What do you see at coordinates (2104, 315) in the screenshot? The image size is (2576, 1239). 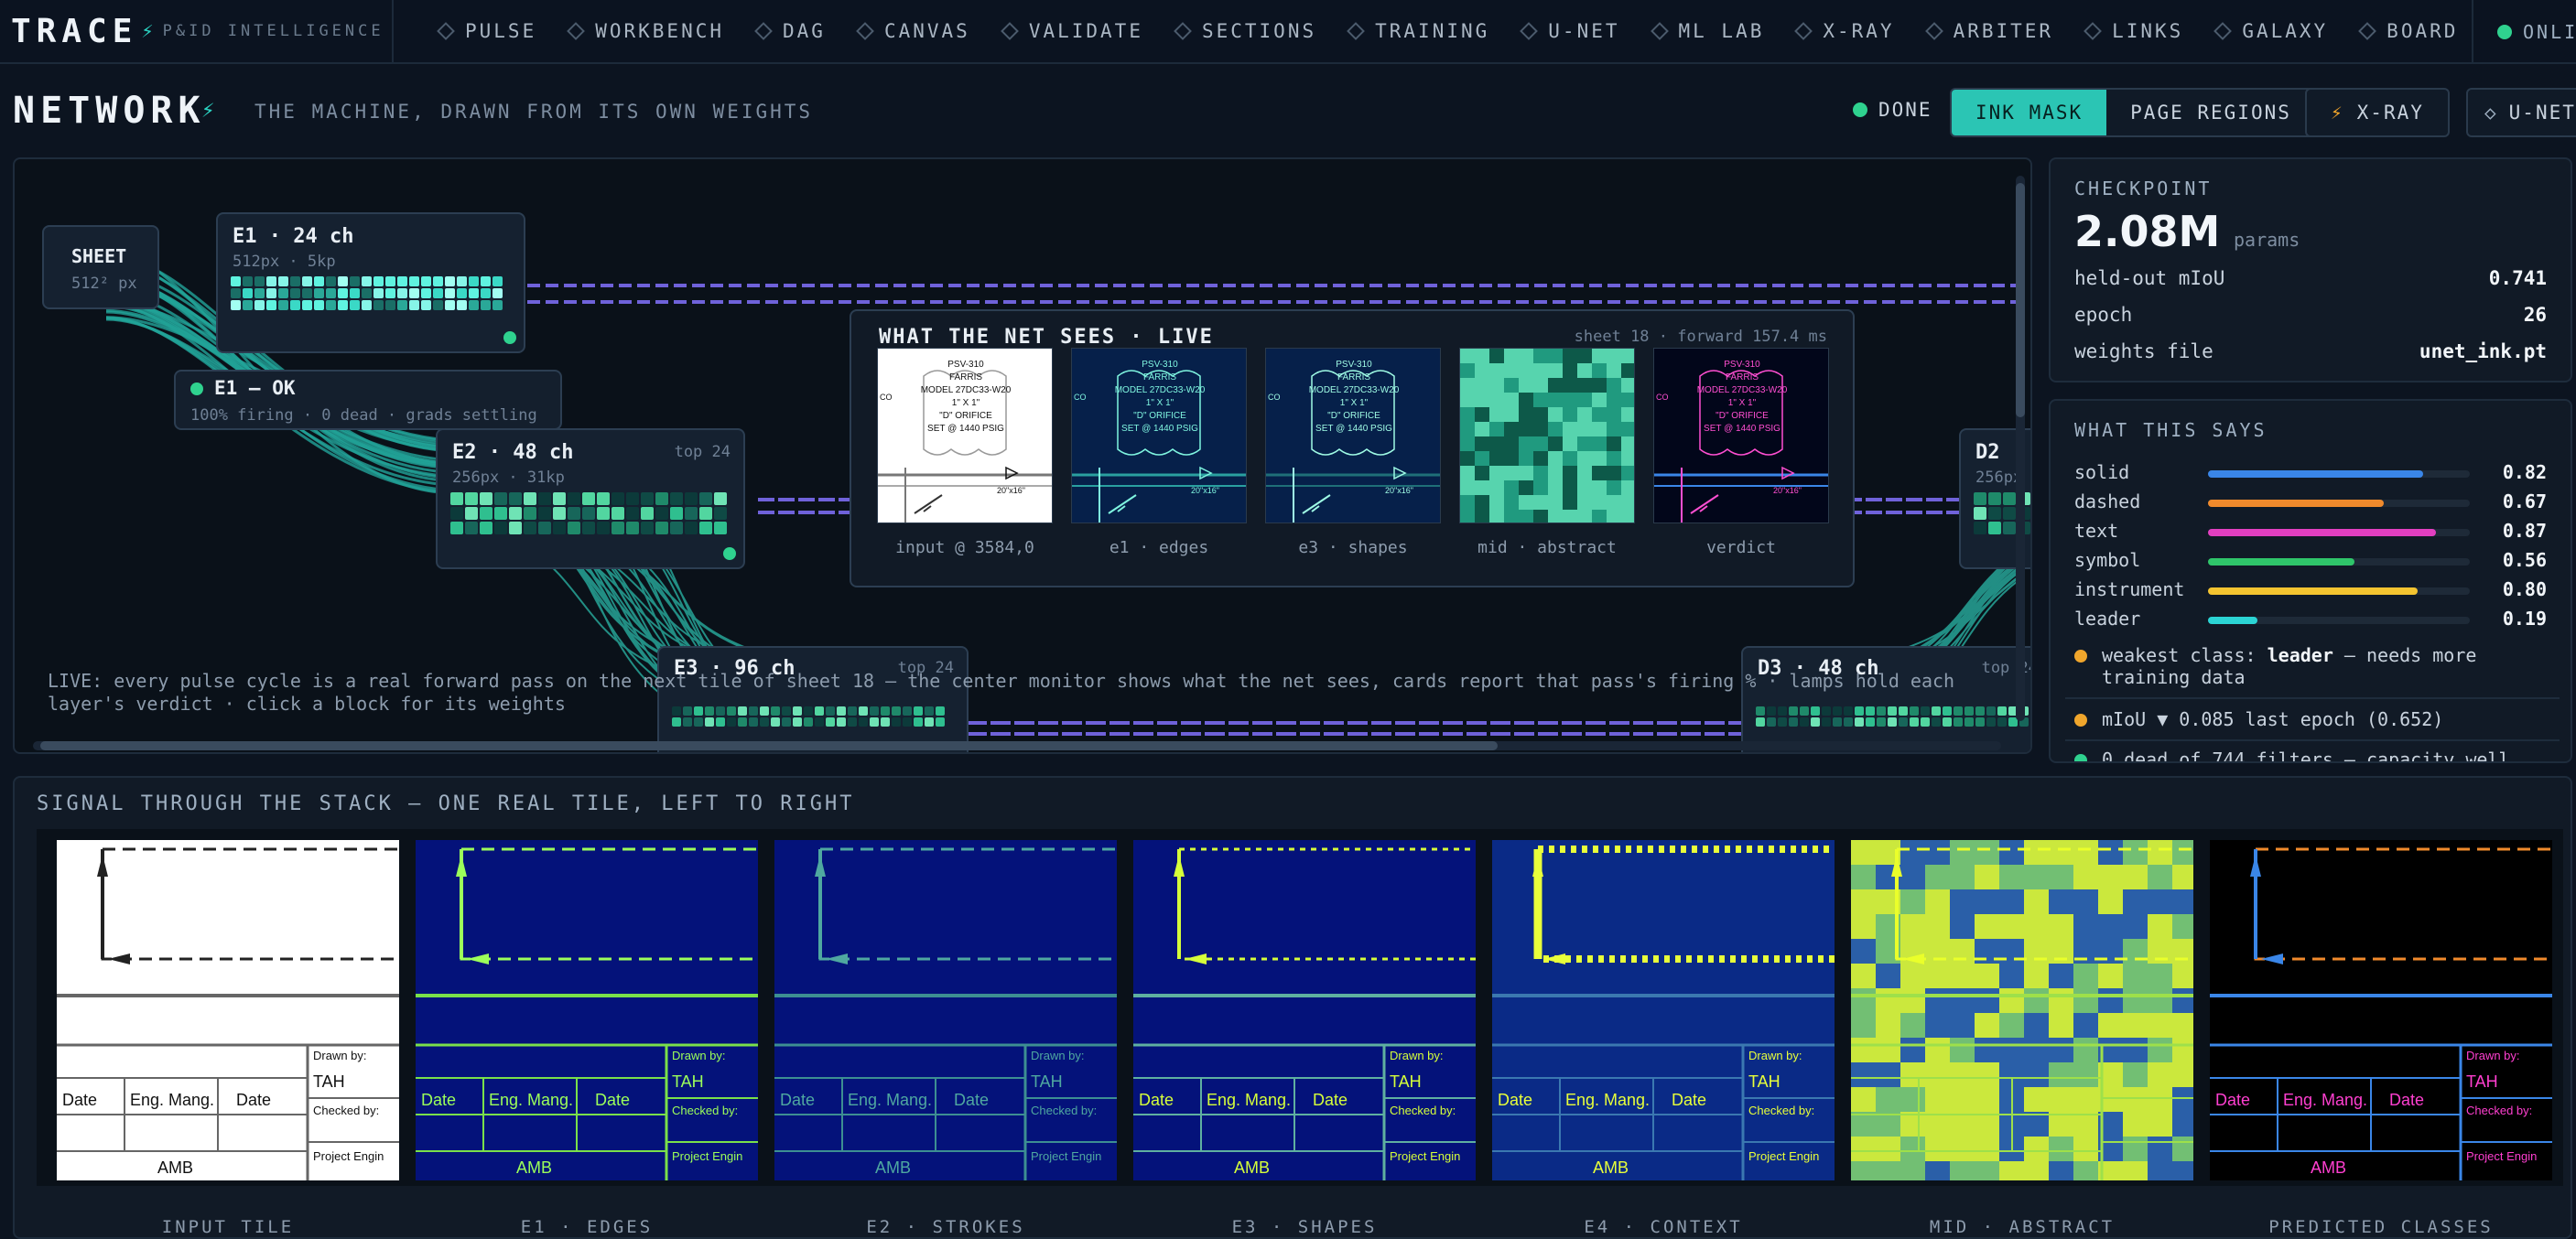 I see `epoch-label: epoch` at bounding box center [2104, 315].